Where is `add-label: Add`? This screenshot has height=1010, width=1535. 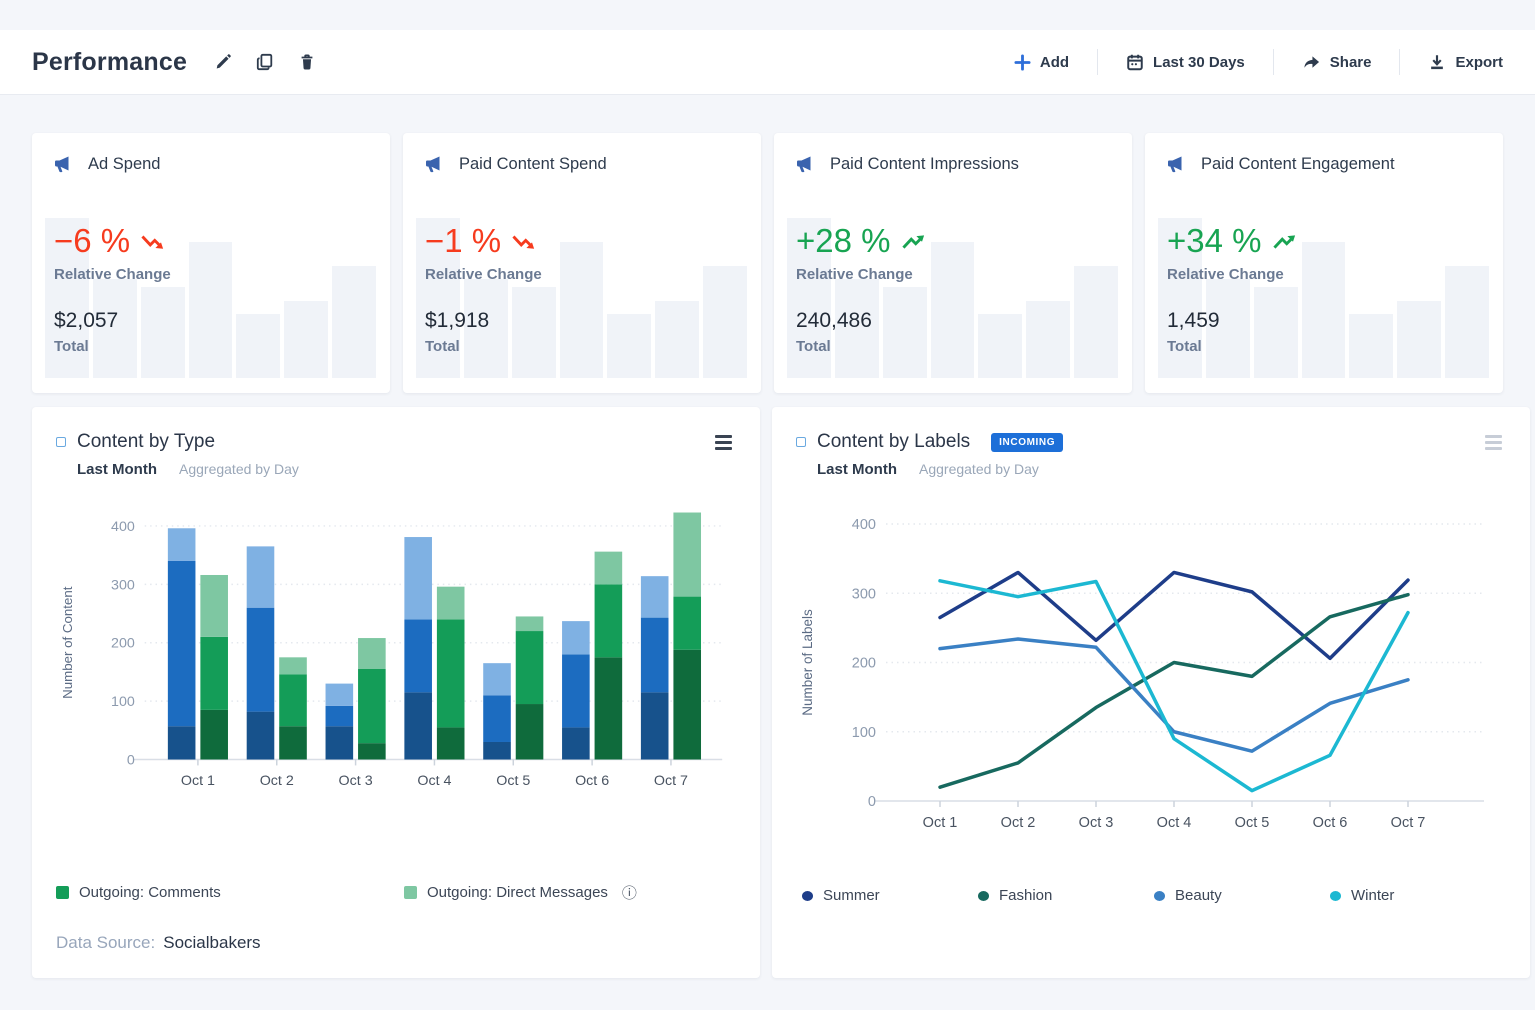
add-label: Add is located at coordinates (1054, 62).